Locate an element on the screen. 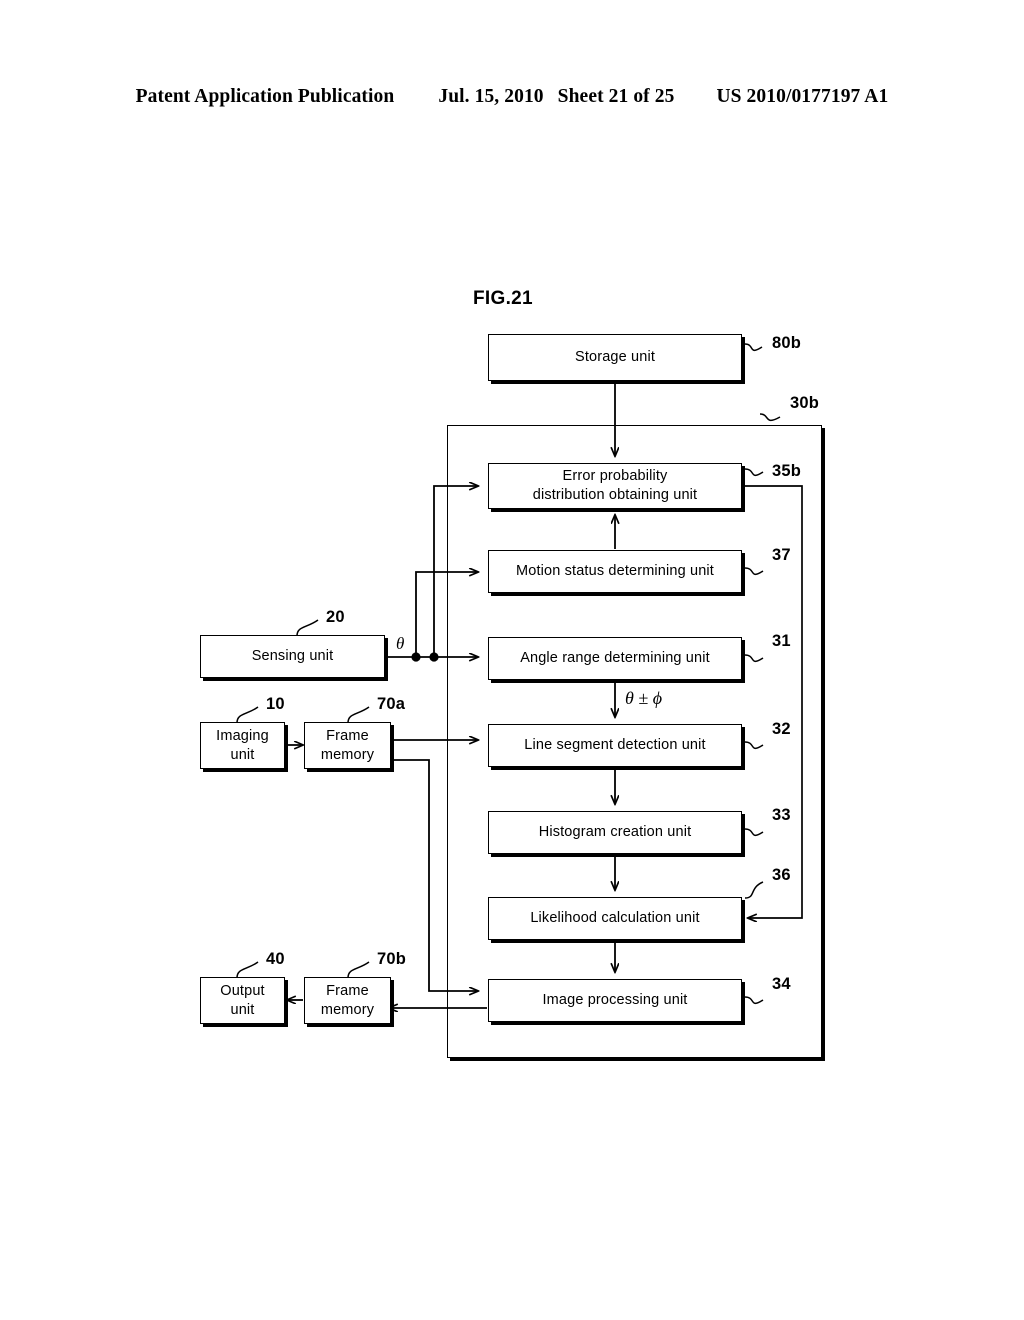  ref-10: 10 is located at coordinates (275, 704).